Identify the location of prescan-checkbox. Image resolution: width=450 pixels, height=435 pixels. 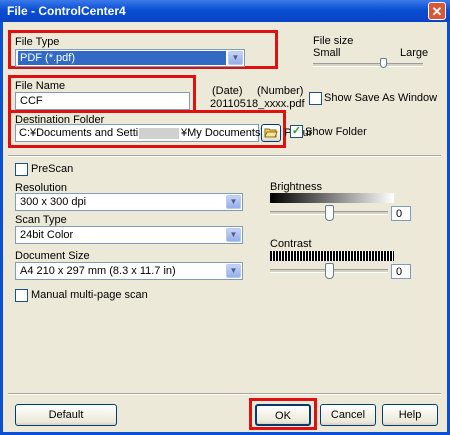
(21, 169).